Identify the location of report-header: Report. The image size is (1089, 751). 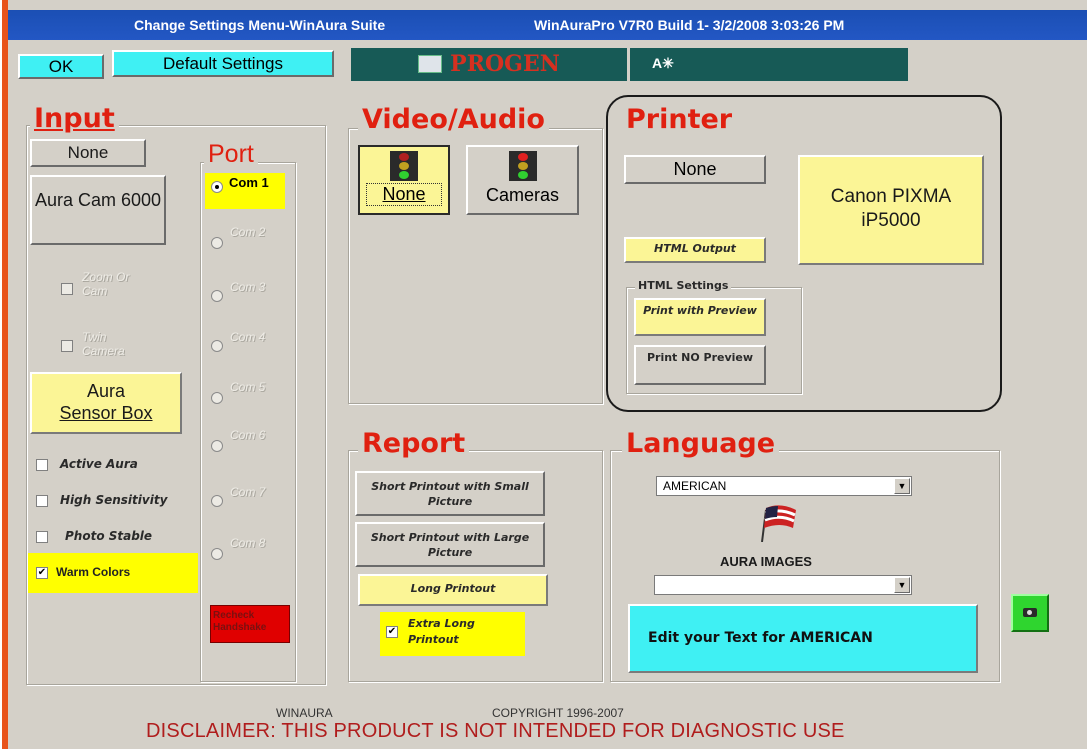
(414, 443).